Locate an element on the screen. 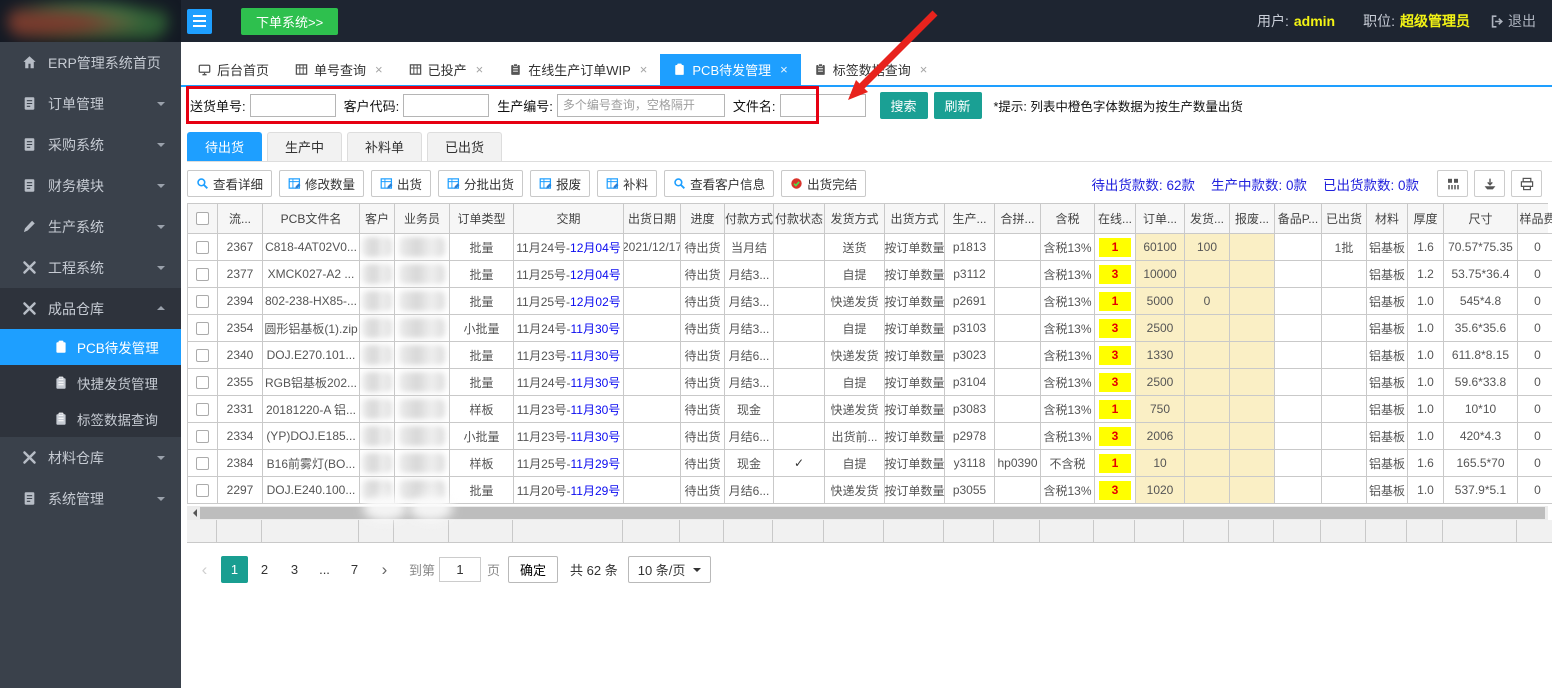 The image size is (1552, 688). page-button-7: 7 is located at coordinates (354, 569).